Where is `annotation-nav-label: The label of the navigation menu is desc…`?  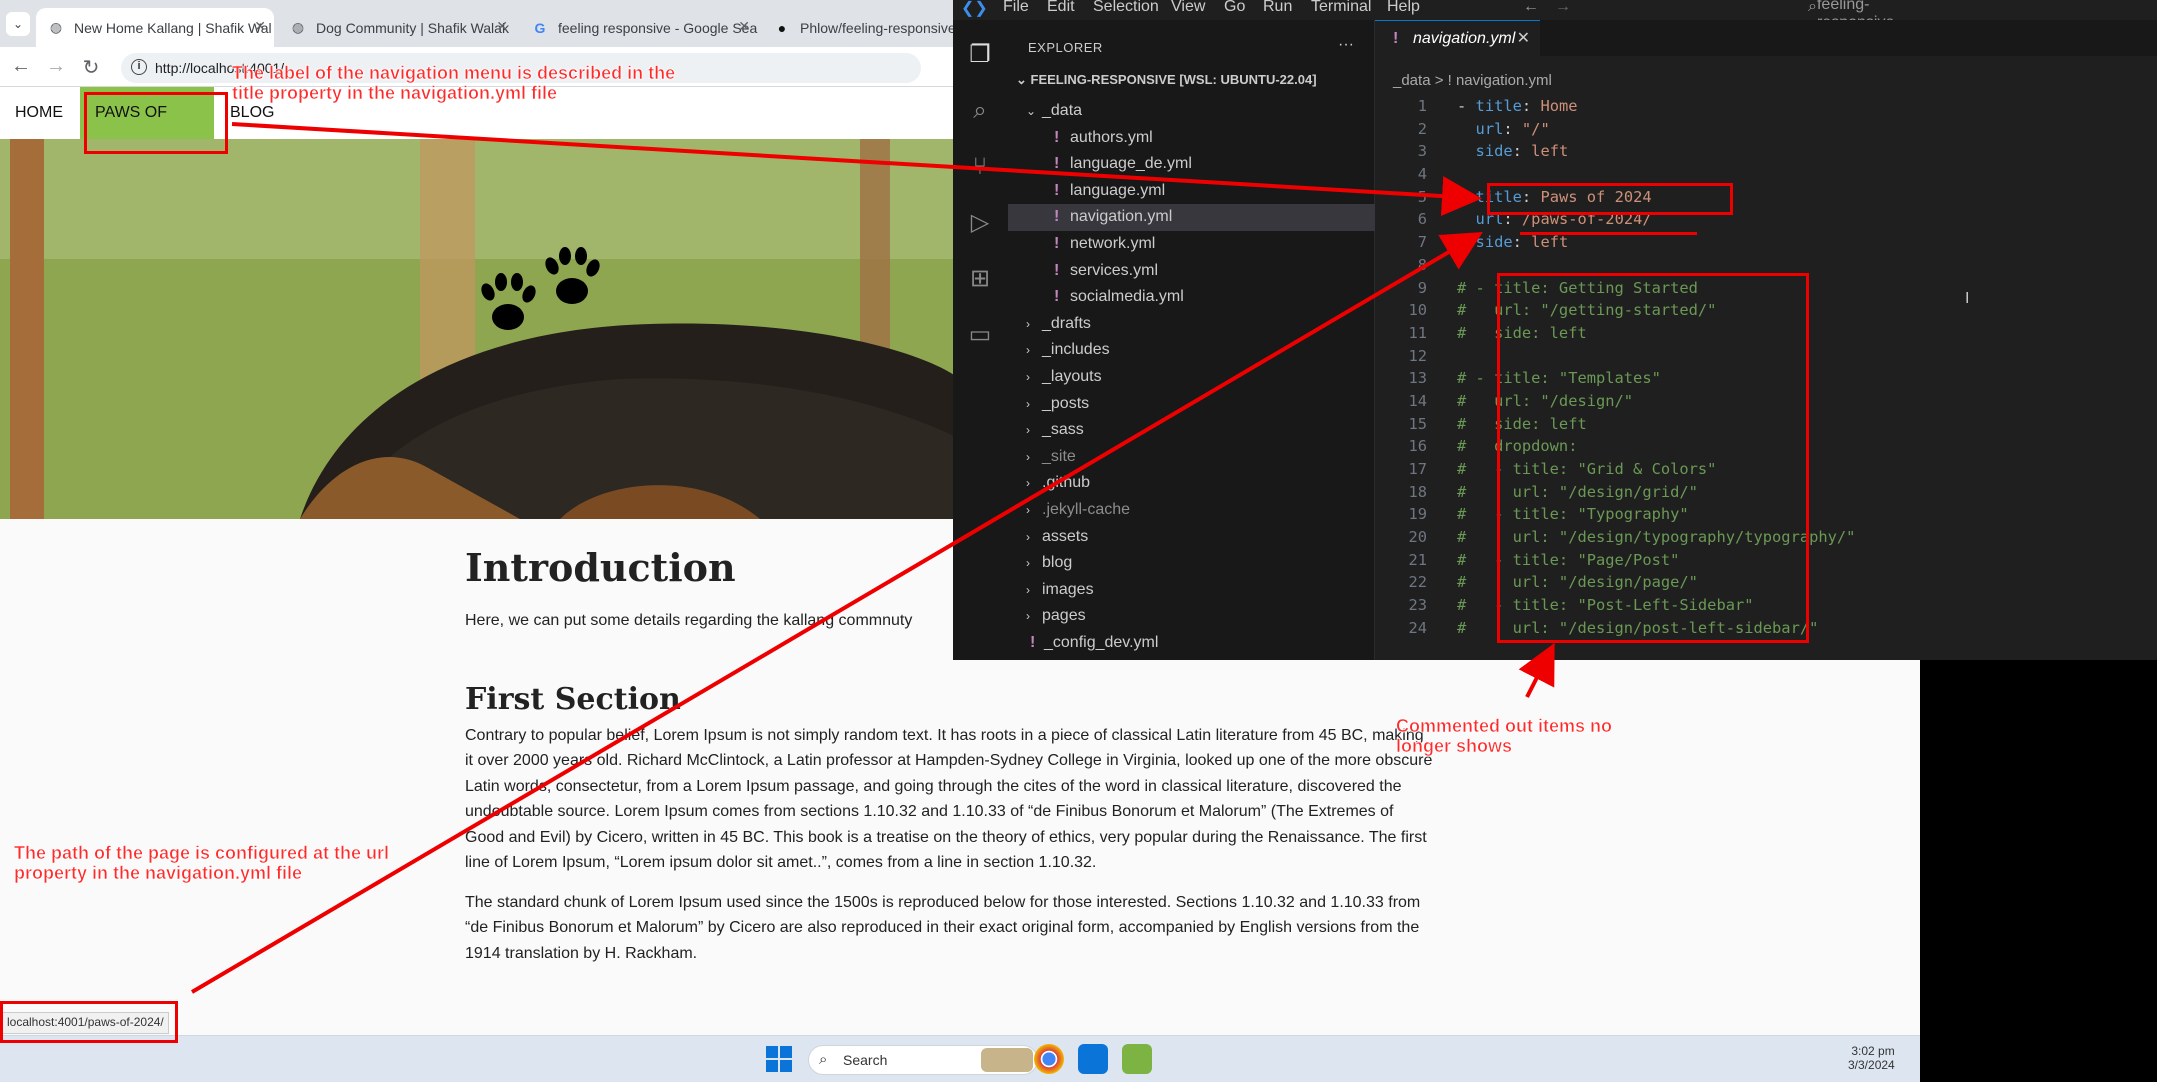
annotation-nav-label: The label of the navigation menu is desc… is located at coordinates (454, 83).